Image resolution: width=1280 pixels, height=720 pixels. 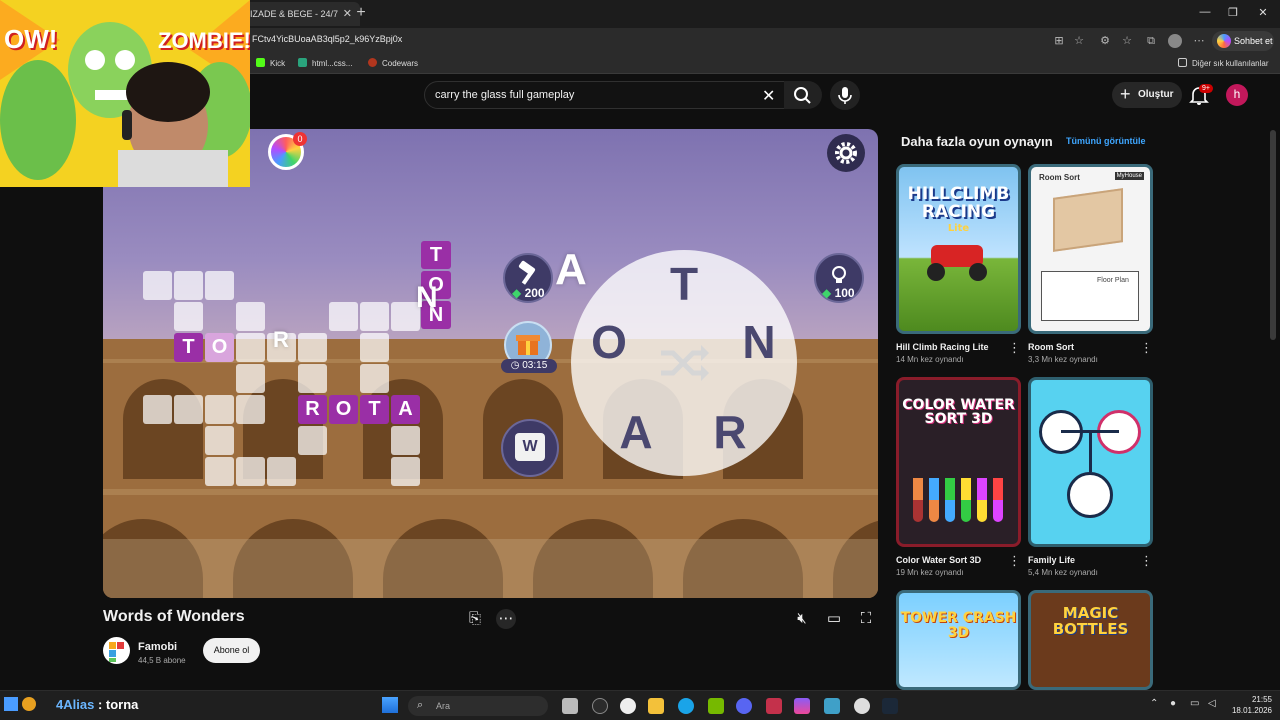 I want to click on game-card-magic-bottles: MAGIC BOTTLES, so click(x=1090, y=640).